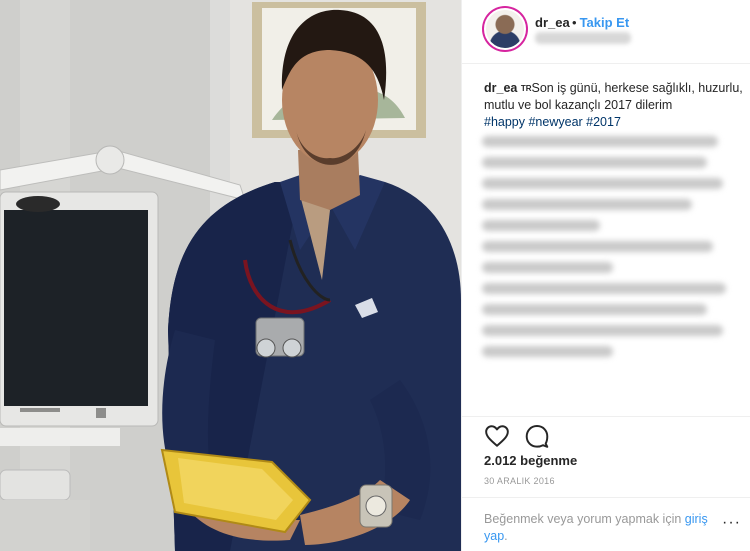  Describe the element at coordinates (605, 22) in the screenshot. I see `follow-button: Takip Et` at that location.